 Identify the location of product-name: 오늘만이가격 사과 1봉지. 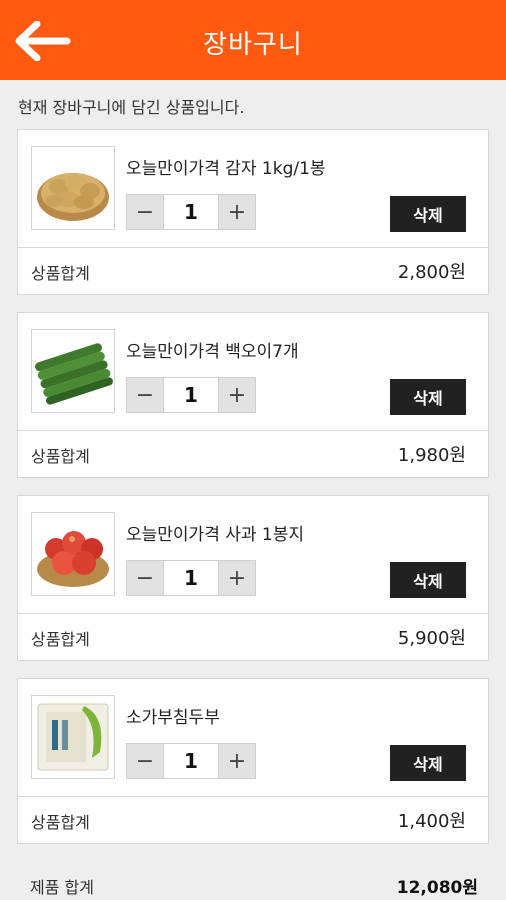
(215, 535).